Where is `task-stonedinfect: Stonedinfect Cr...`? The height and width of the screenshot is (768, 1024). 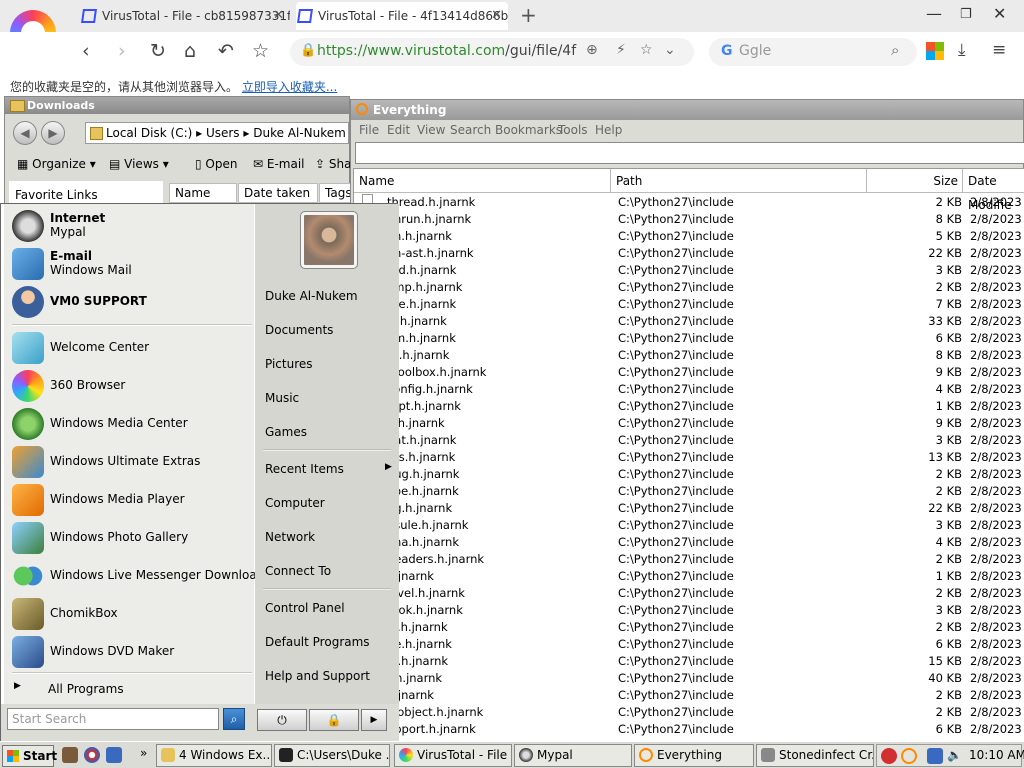
task-stonedinfect: Stonedinfect Cr... is located at coordinates (815, 755).